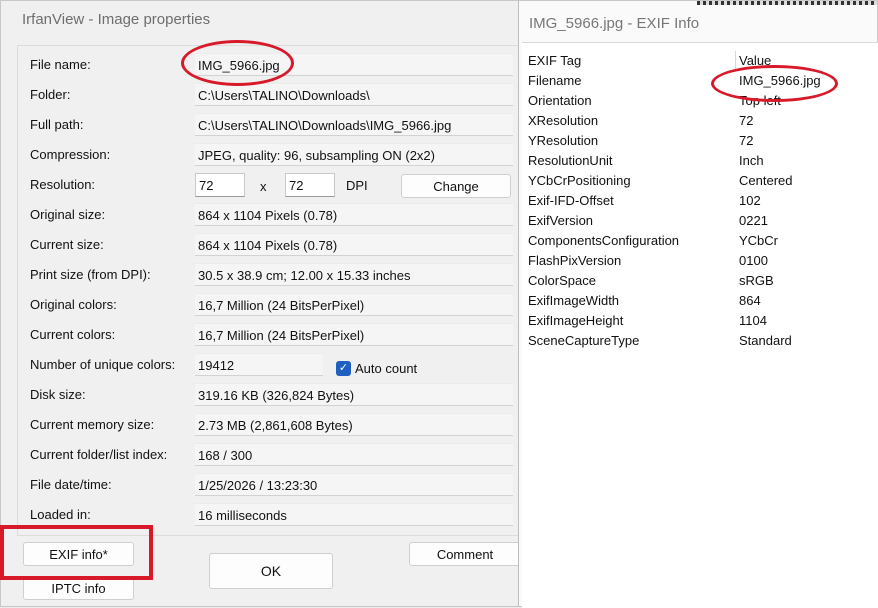 Image resolution: width=878 pixels, height=608 pixels. I want to click on print-size-label: Print size (from DPI):, so click(90, 274).